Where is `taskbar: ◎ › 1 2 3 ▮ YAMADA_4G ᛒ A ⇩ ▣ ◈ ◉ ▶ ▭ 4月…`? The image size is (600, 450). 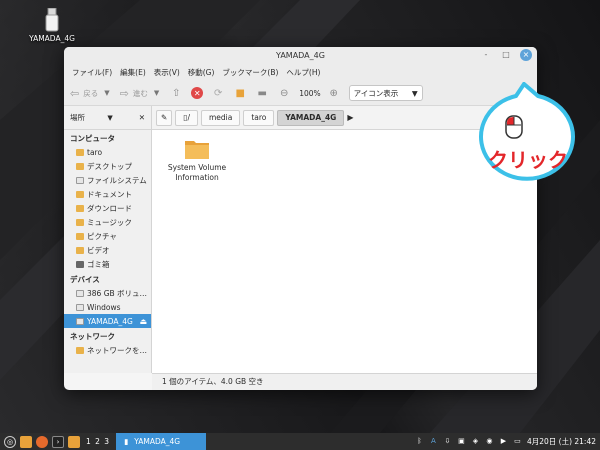 taskbar: ◎ › 1 2 3 ▮ YAMADA_4G ᛒ A ⇩ ▣ ◈ ◉ ▶ ▭ 4月… is located at coordinates (300, 441).